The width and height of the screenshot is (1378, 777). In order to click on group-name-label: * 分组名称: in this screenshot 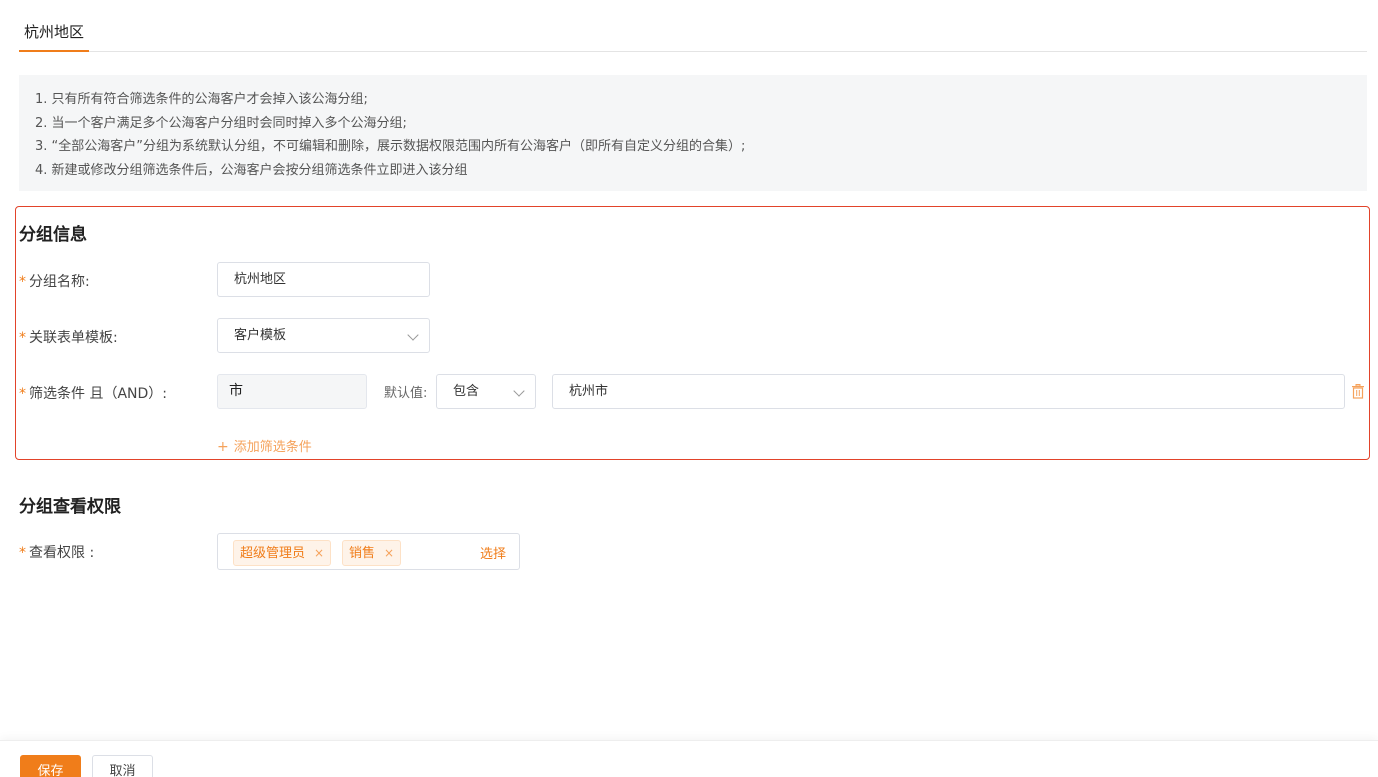, I will do `click(54, 282)`.